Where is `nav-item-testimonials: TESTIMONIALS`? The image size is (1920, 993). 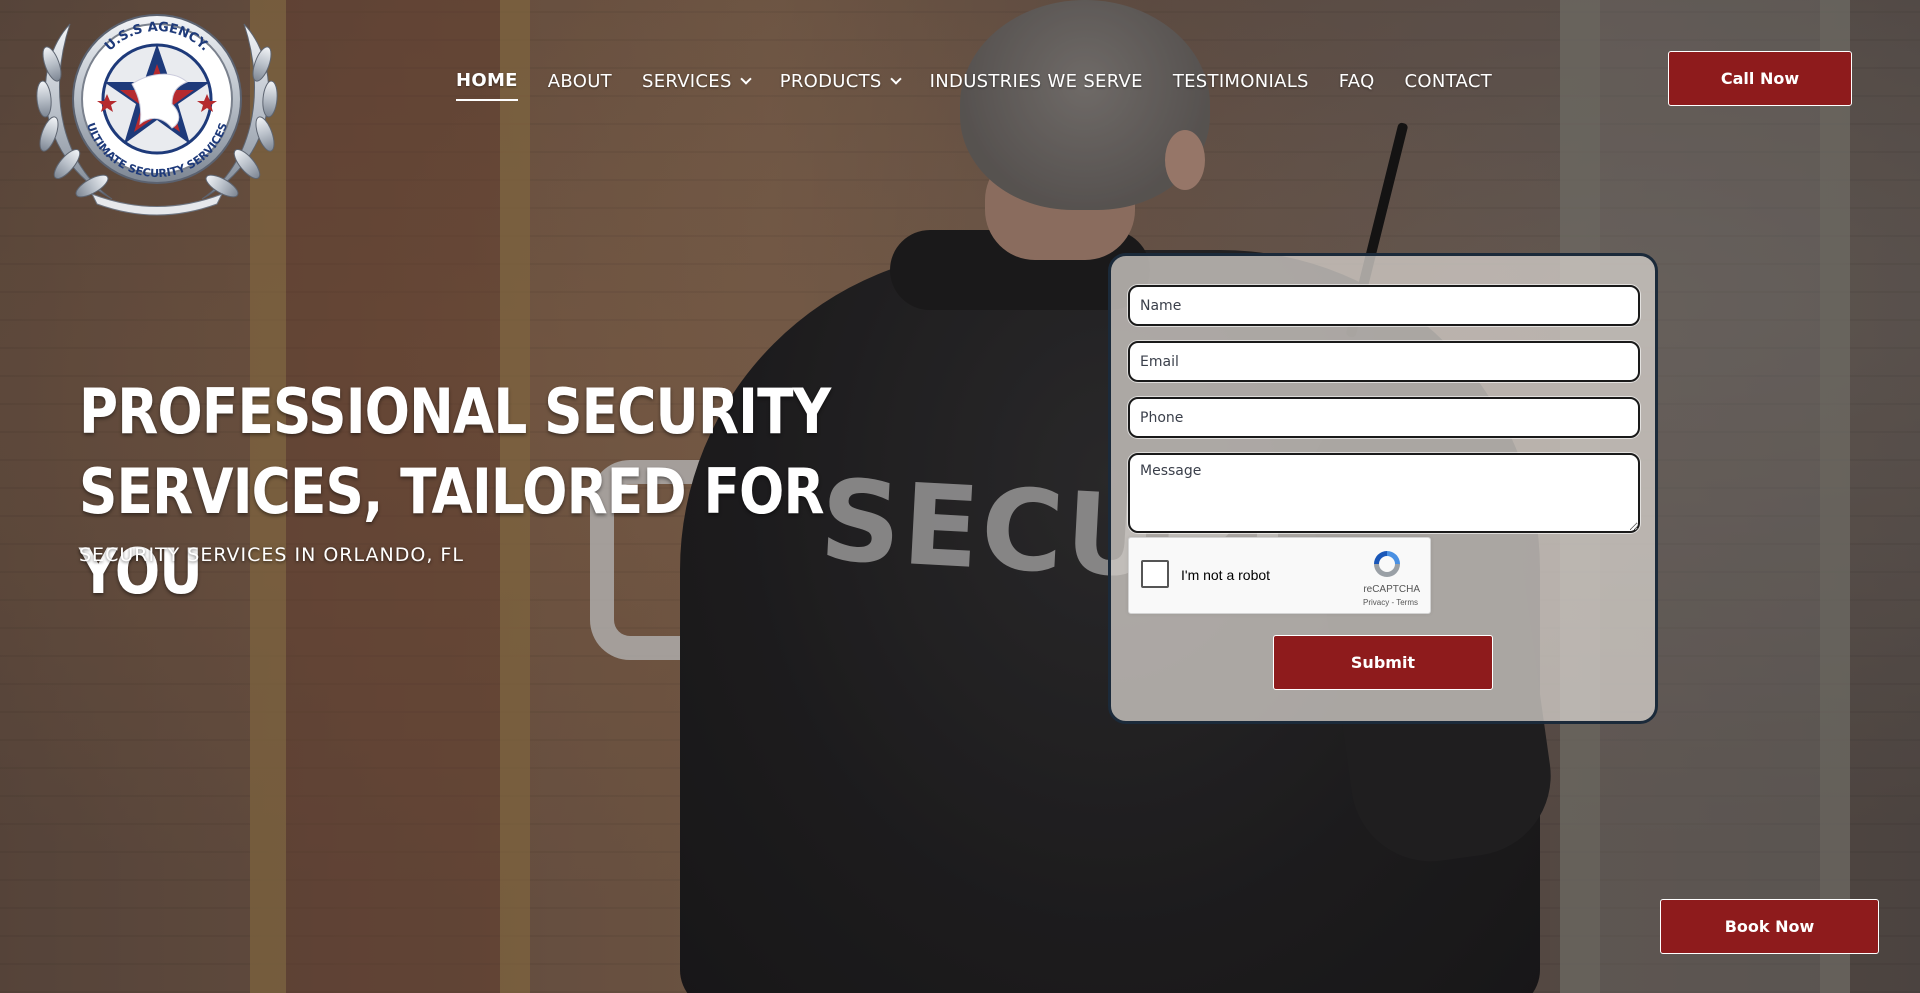
nav-item-testimonials: TESTIMONIALS is located at coordinates (1241, 85).